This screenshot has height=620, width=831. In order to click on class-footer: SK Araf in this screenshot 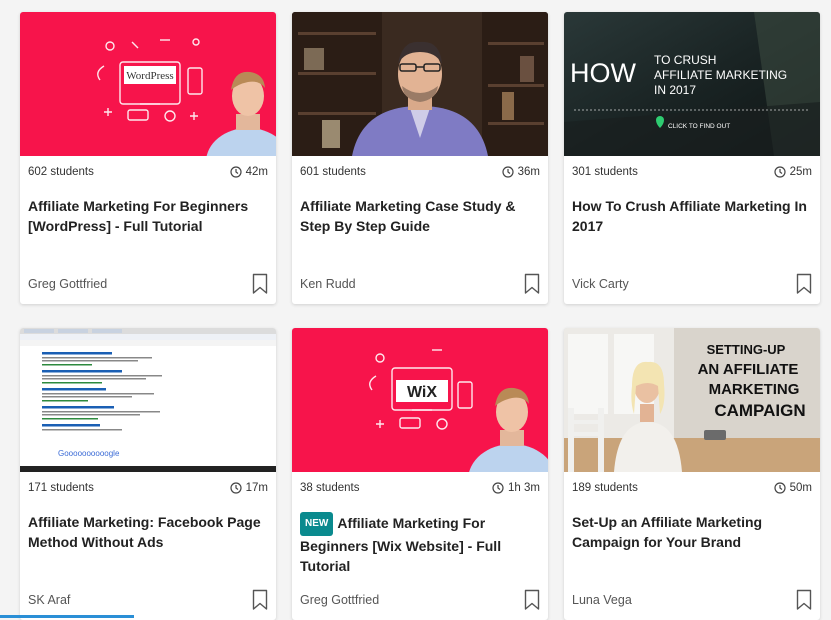, I will do `click(148, 600)`.